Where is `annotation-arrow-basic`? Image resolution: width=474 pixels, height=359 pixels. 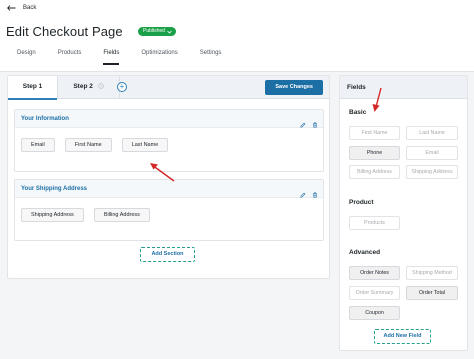 annotation-arrow-basic is located at coordinates (377, 99).